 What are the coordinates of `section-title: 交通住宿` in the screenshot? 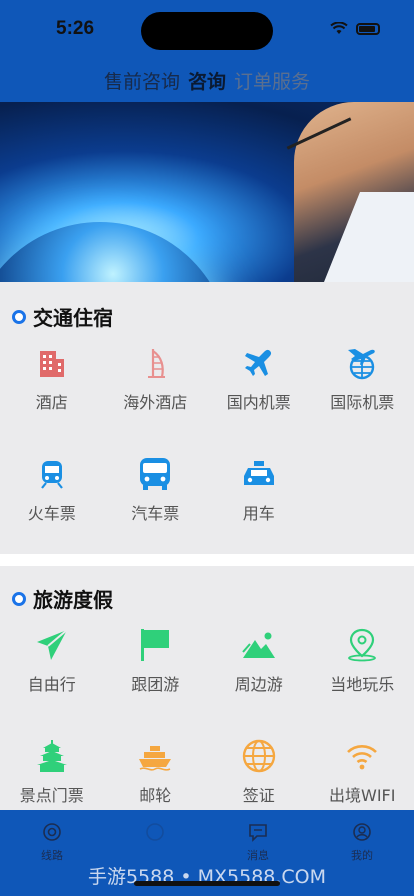 It's located at (62, 316).